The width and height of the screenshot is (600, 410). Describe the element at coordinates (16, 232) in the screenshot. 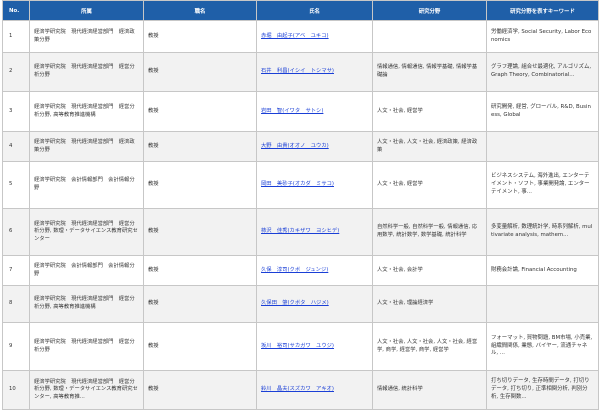

I see `cell-no: 6` at that location.